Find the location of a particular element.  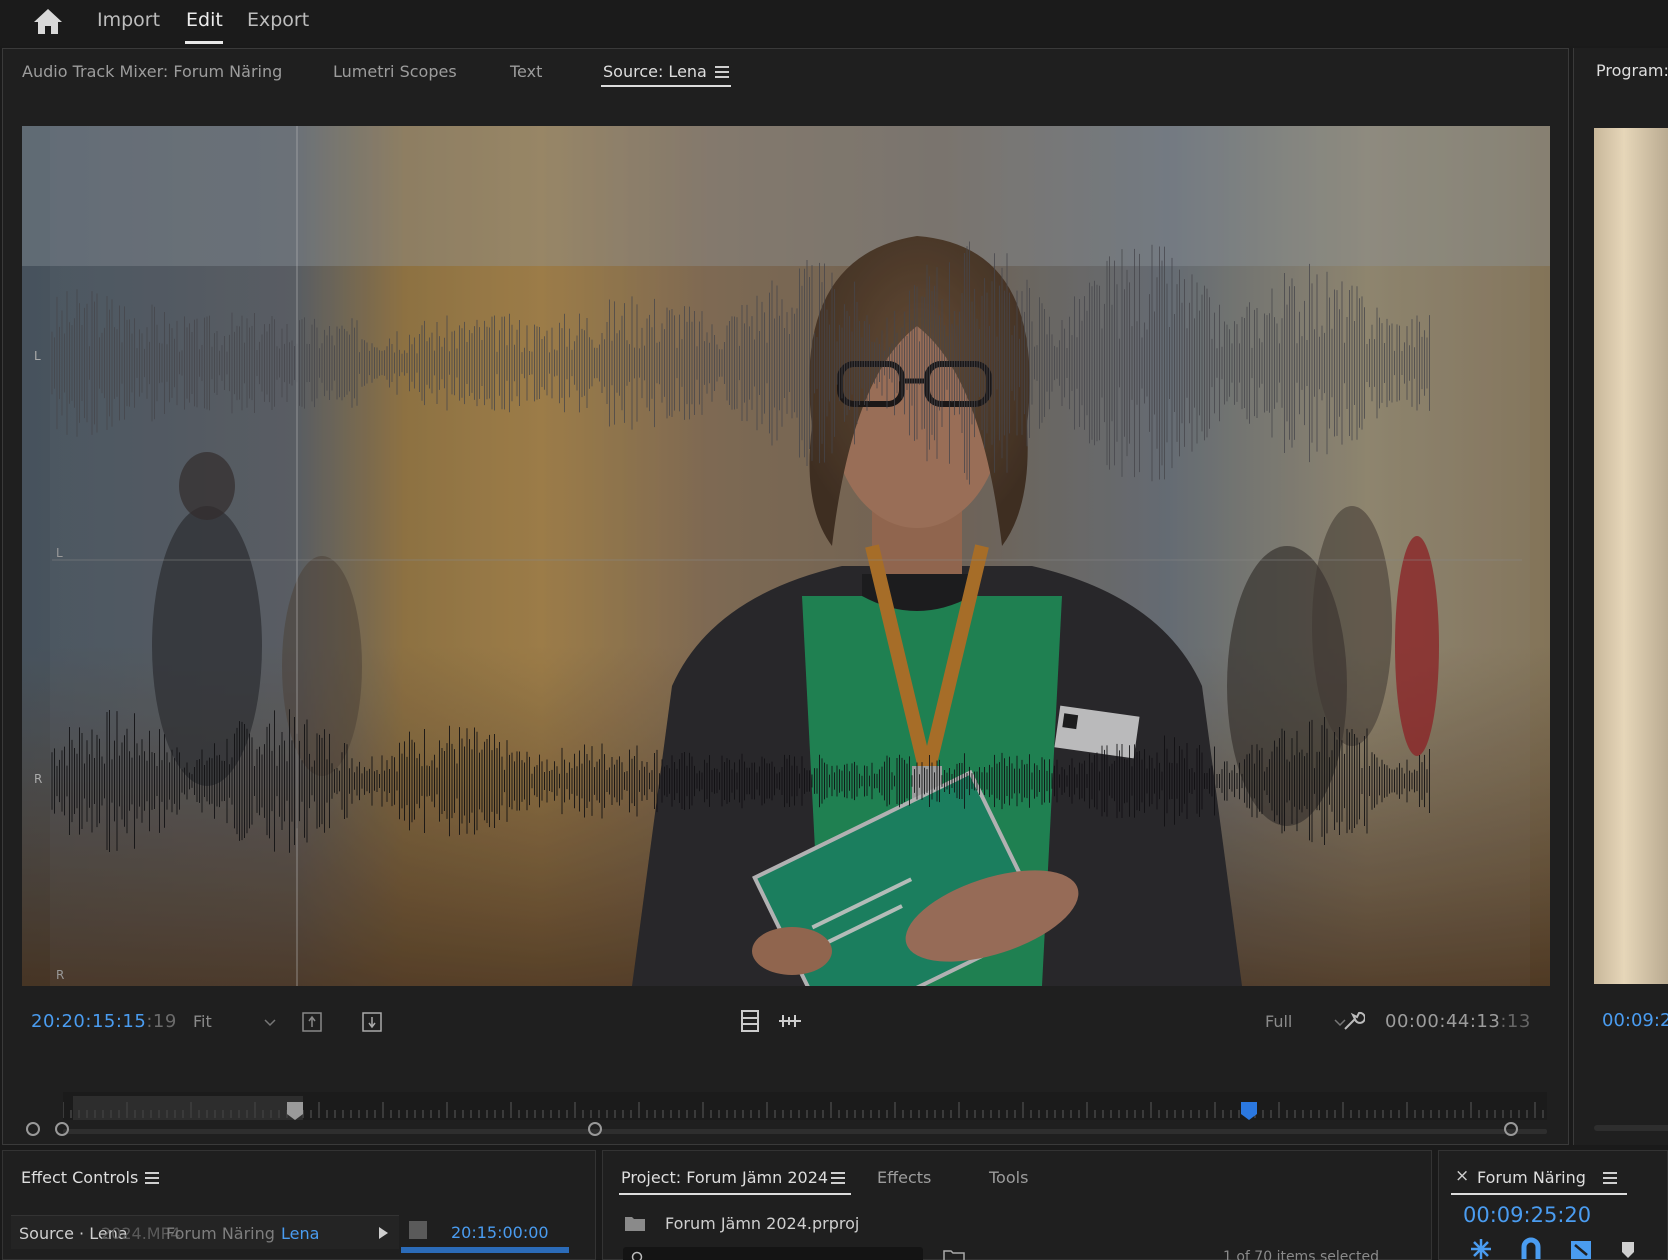

project-folder-icon is located at coordinates (635, 1224).